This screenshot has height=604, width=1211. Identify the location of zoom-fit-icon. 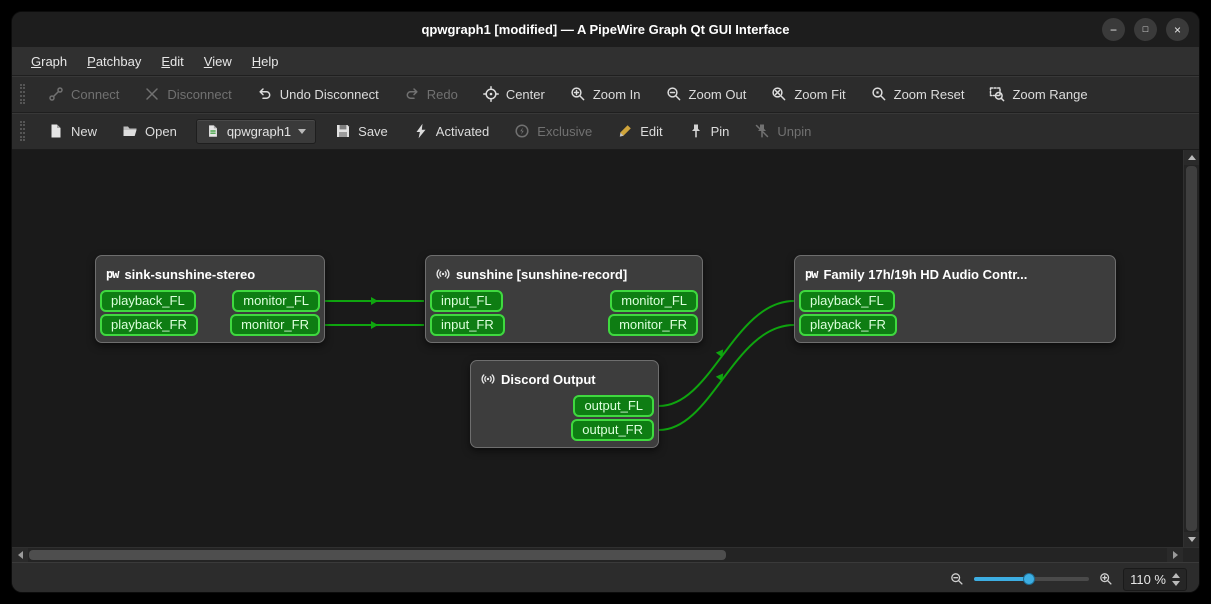
(779, 94).